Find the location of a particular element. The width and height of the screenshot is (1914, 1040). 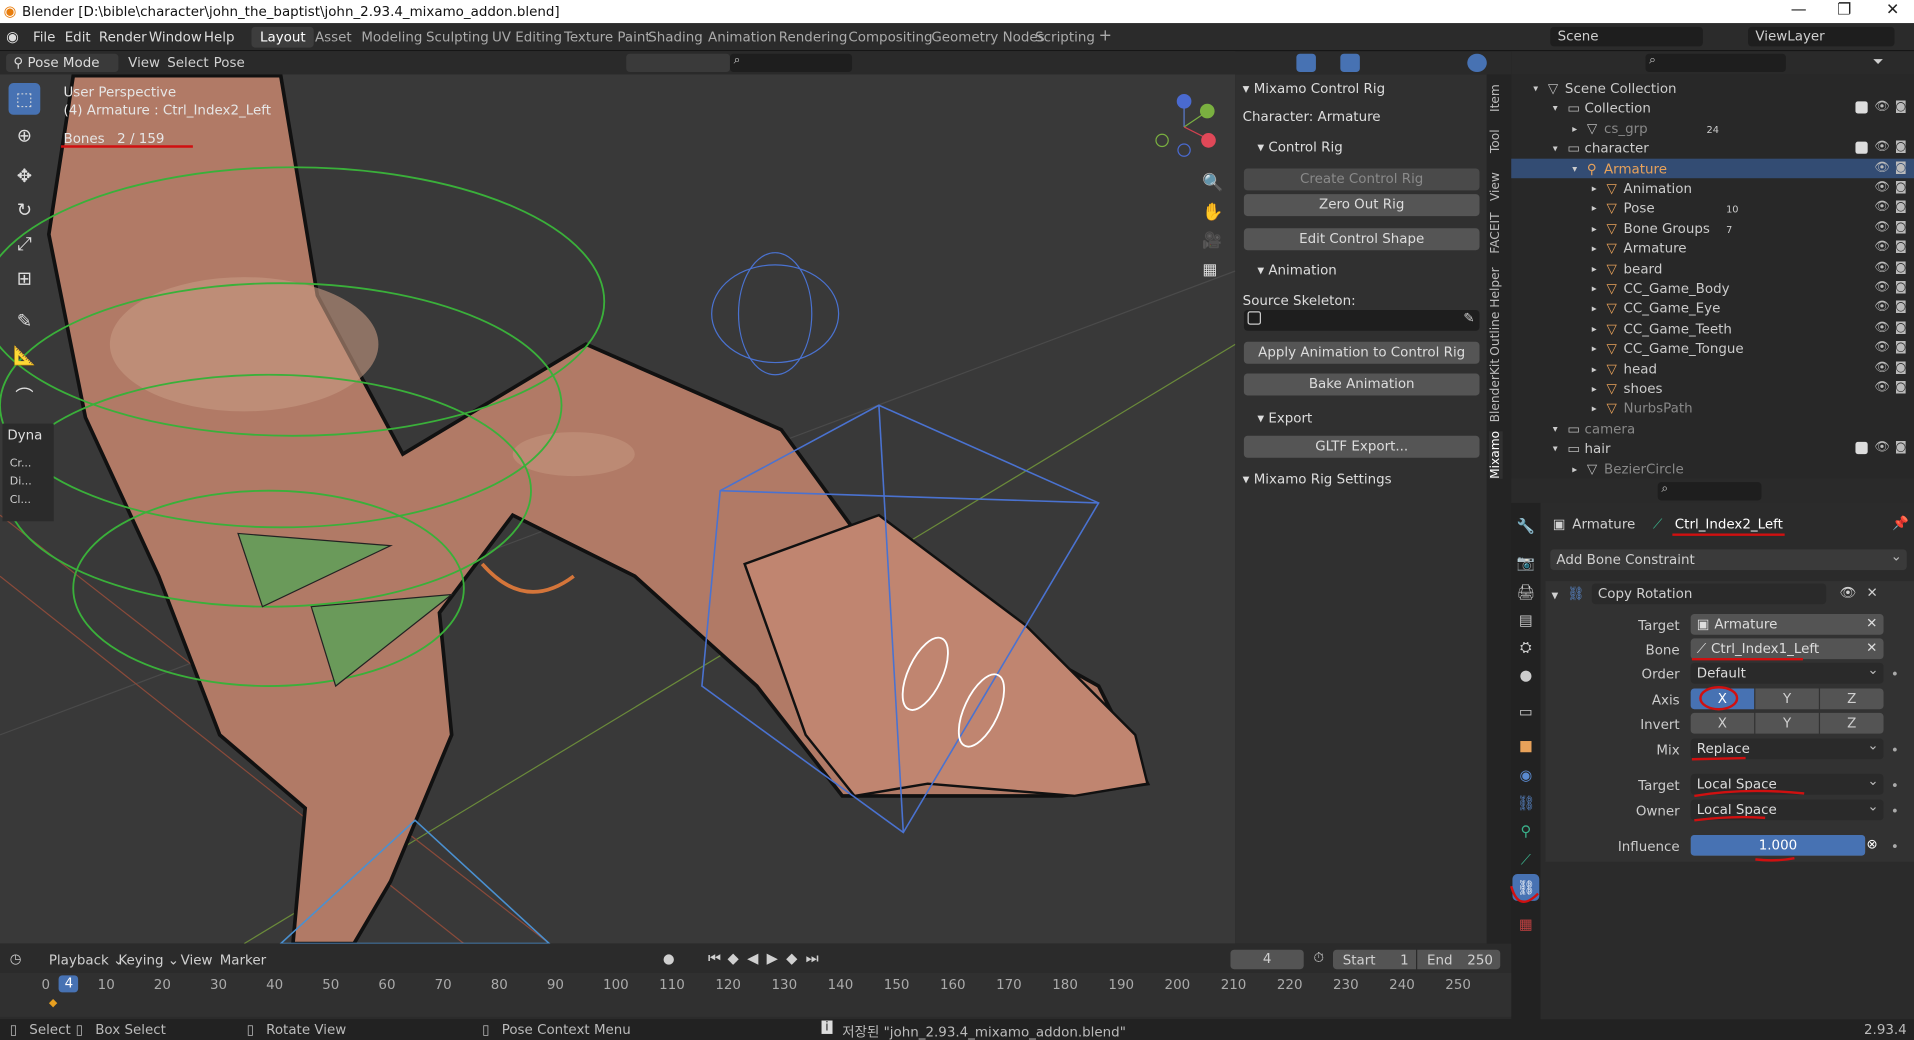

animation-section: ▾ Animation is located at coordinates (1296, 270).